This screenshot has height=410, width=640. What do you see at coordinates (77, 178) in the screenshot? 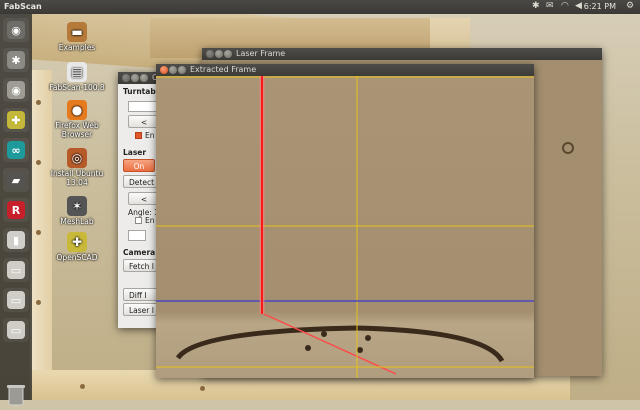
I see `desktop-icon-label: Install Ubuntu 13.04` at bounding box center [77, 178].